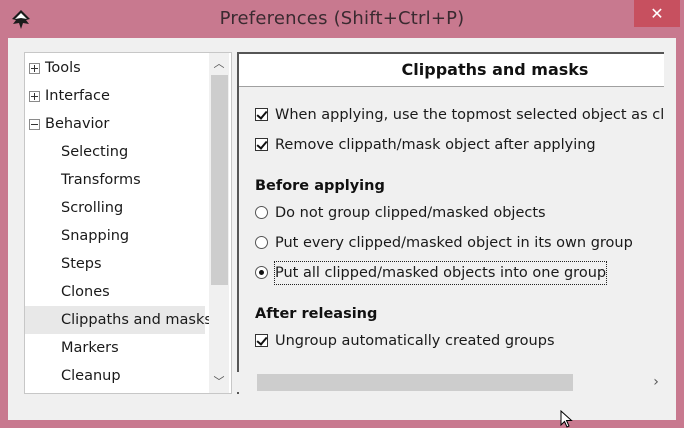 This screenshot has height=428, width=684. I want to click on page-title: Clippaths and masks, so click(495, 69).